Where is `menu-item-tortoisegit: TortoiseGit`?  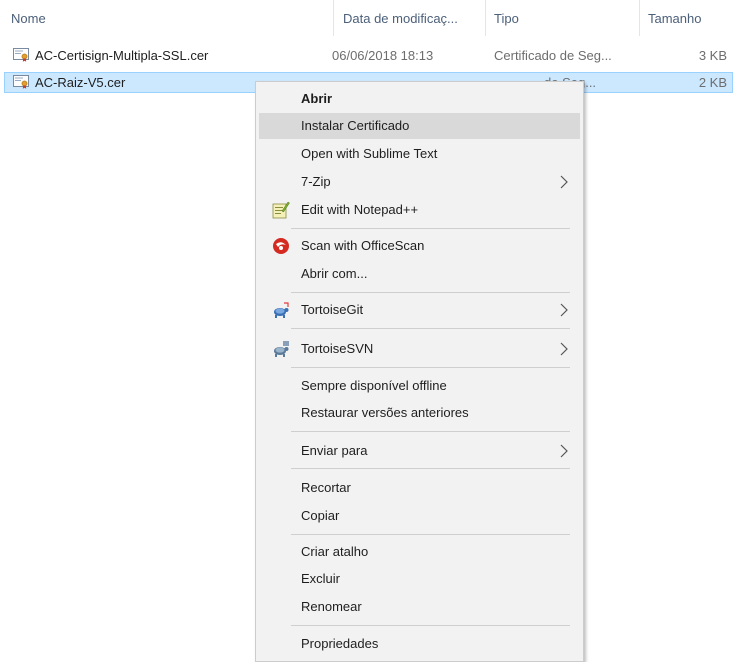
menu-item-tortoisegit: TortoiseGit is located at coordinates (419, 310).